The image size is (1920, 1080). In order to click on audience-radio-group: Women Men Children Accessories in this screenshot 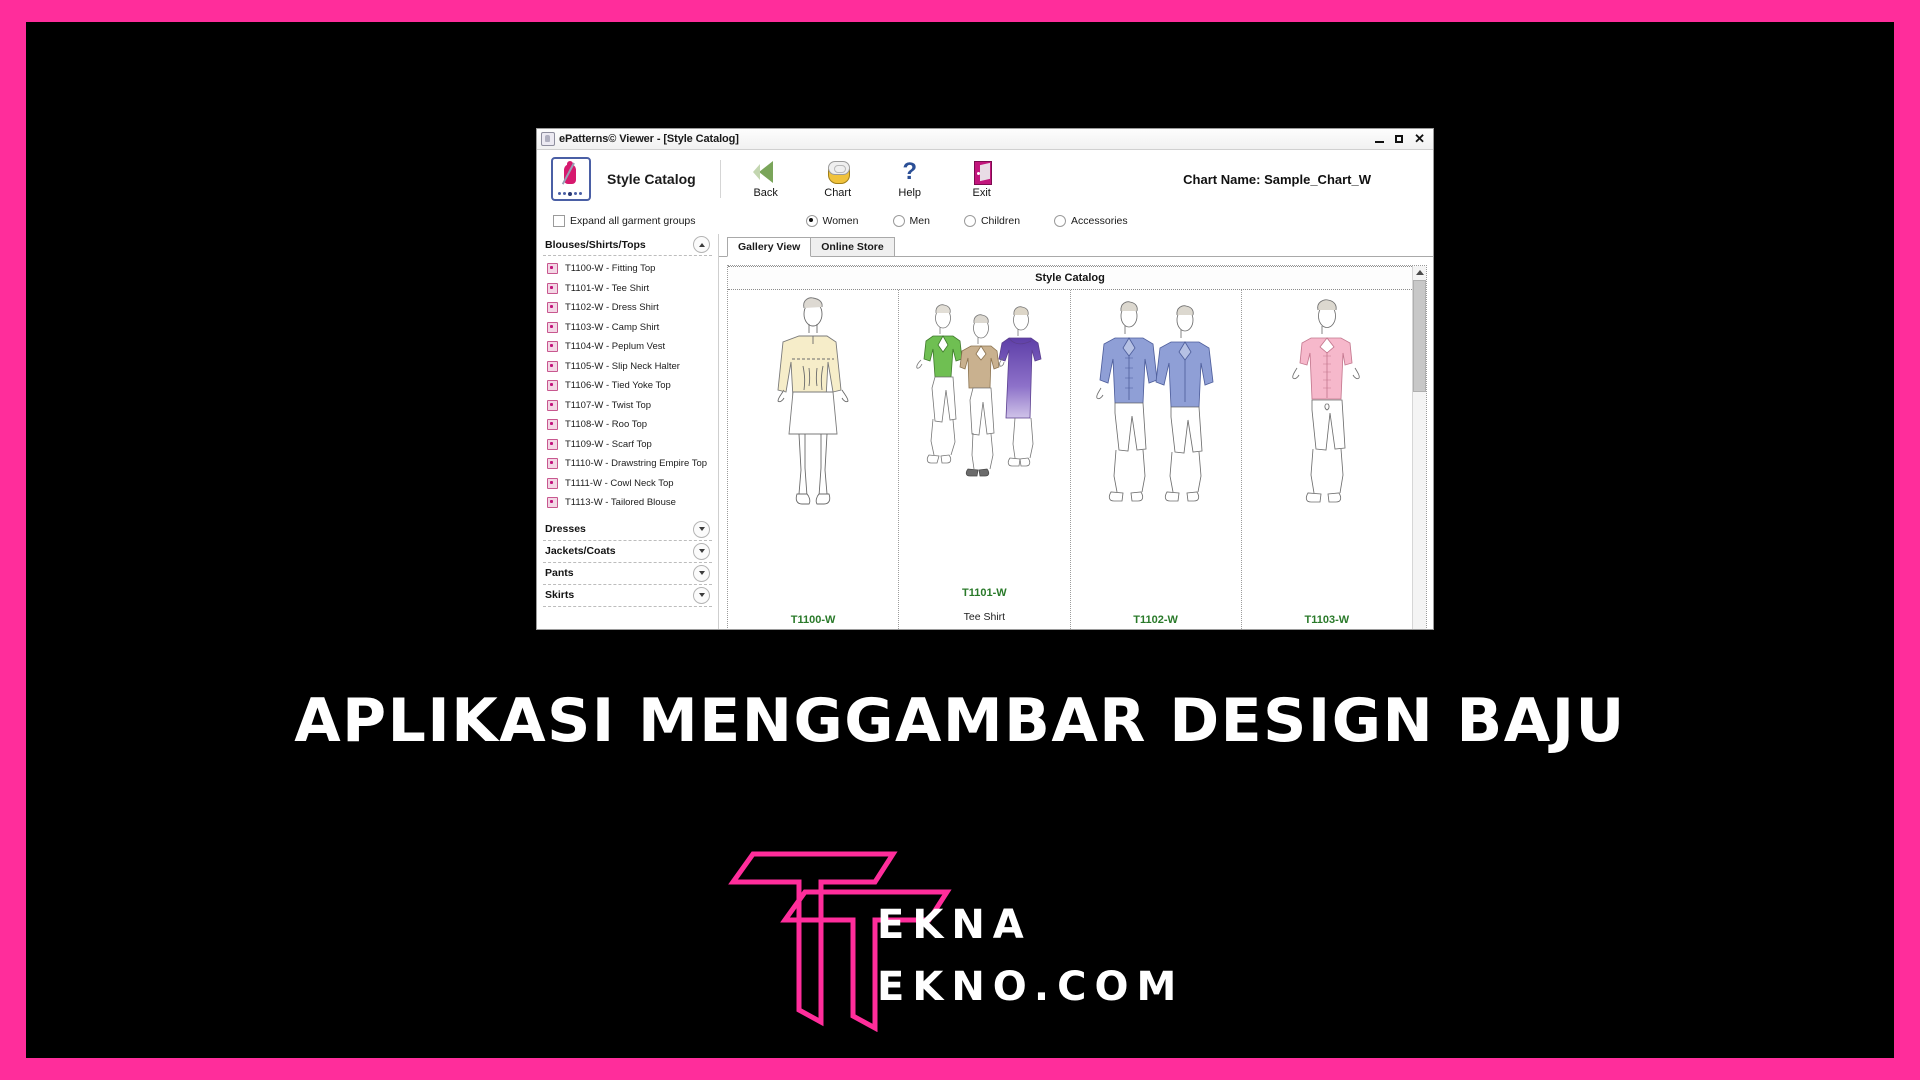, I will do `click(966, 221)`.